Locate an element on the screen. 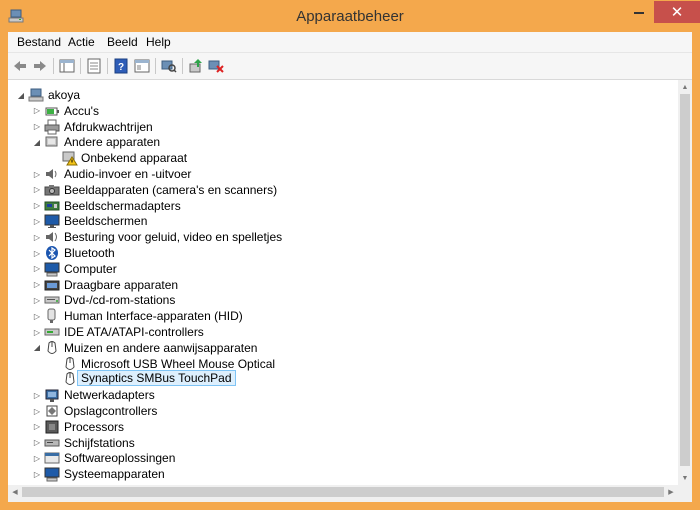  tree-category-item: ▷ Systeemapparaten is located at coordinates (338, 474).